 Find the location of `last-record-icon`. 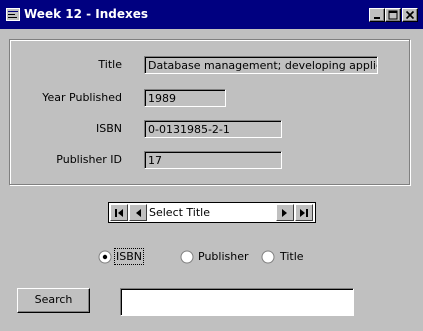

last-record-icon is located at coordinates (304, 213).